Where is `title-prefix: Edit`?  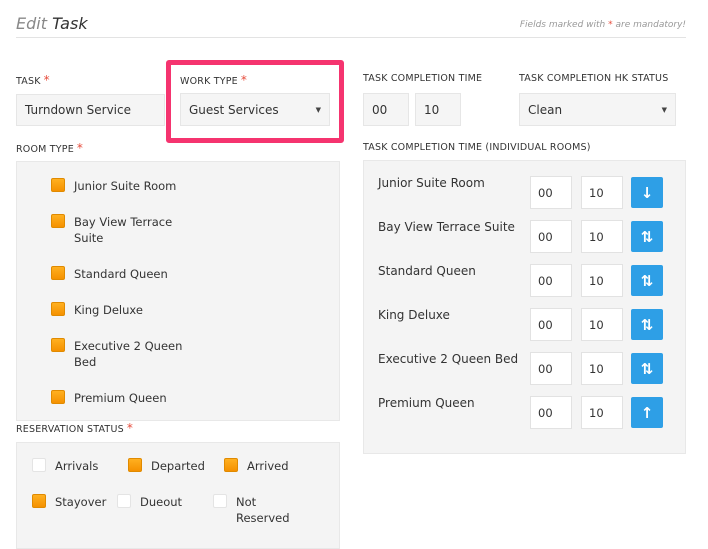 title-prefix: Edit is located at coordinates (31, 23).